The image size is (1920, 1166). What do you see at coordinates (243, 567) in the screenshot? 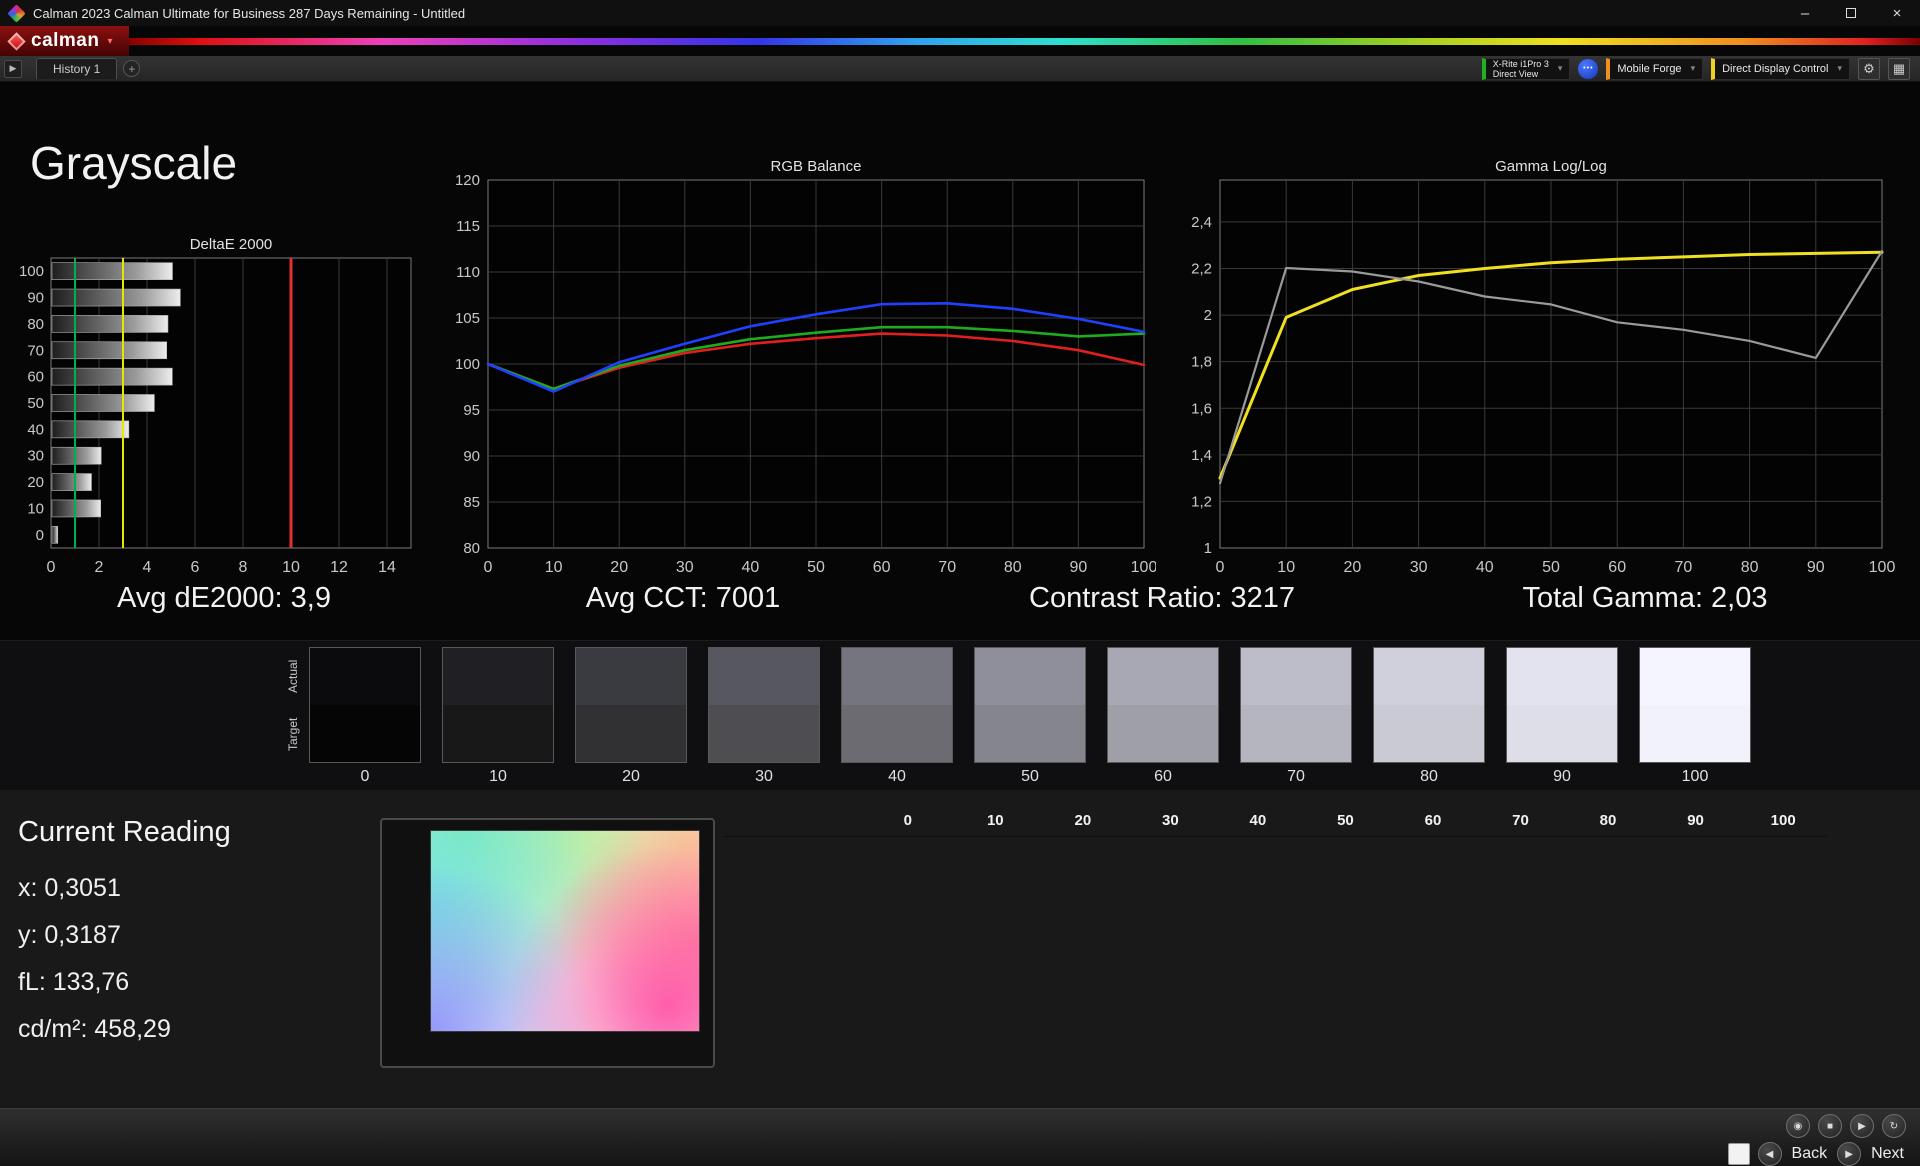
I see `svg-text: 8` at bounding box center [243, 567].